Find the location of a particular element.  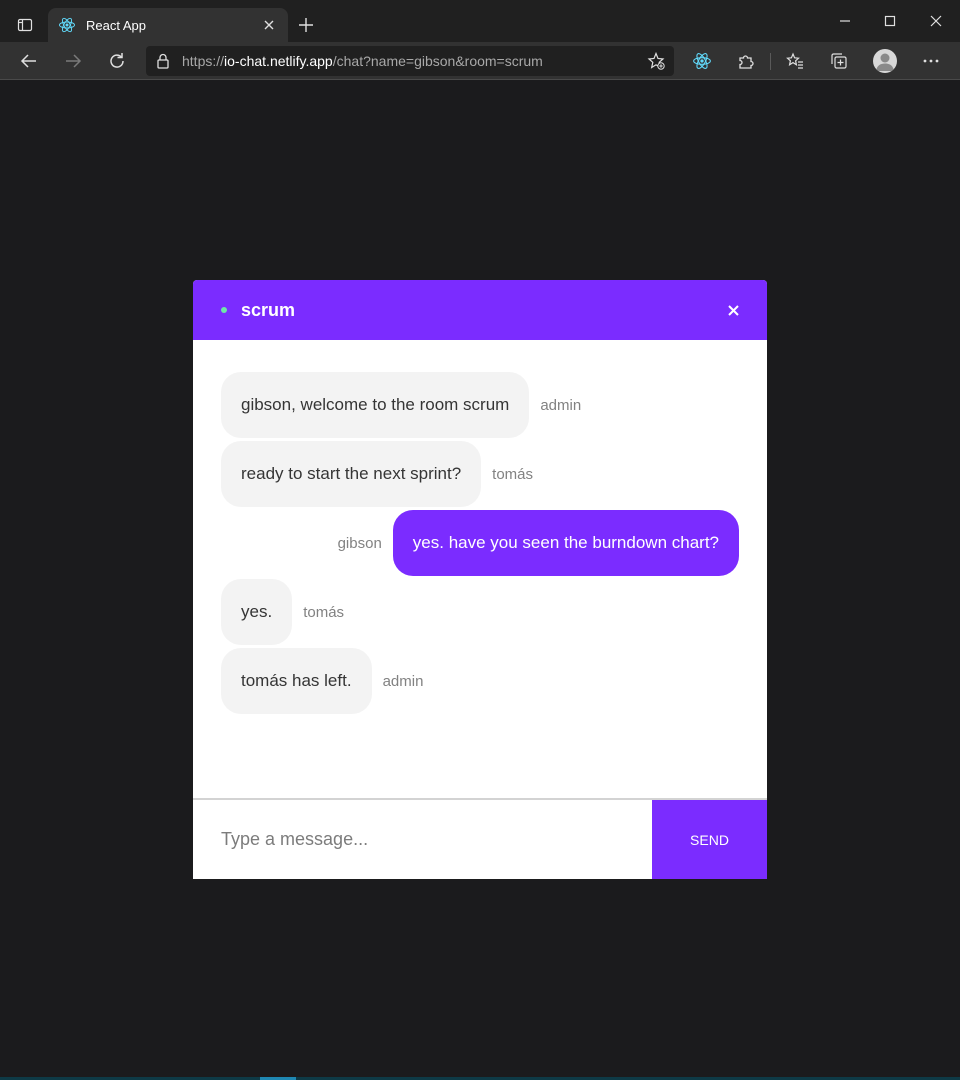

message-composer: SEND is located at coordinates (480, 838).